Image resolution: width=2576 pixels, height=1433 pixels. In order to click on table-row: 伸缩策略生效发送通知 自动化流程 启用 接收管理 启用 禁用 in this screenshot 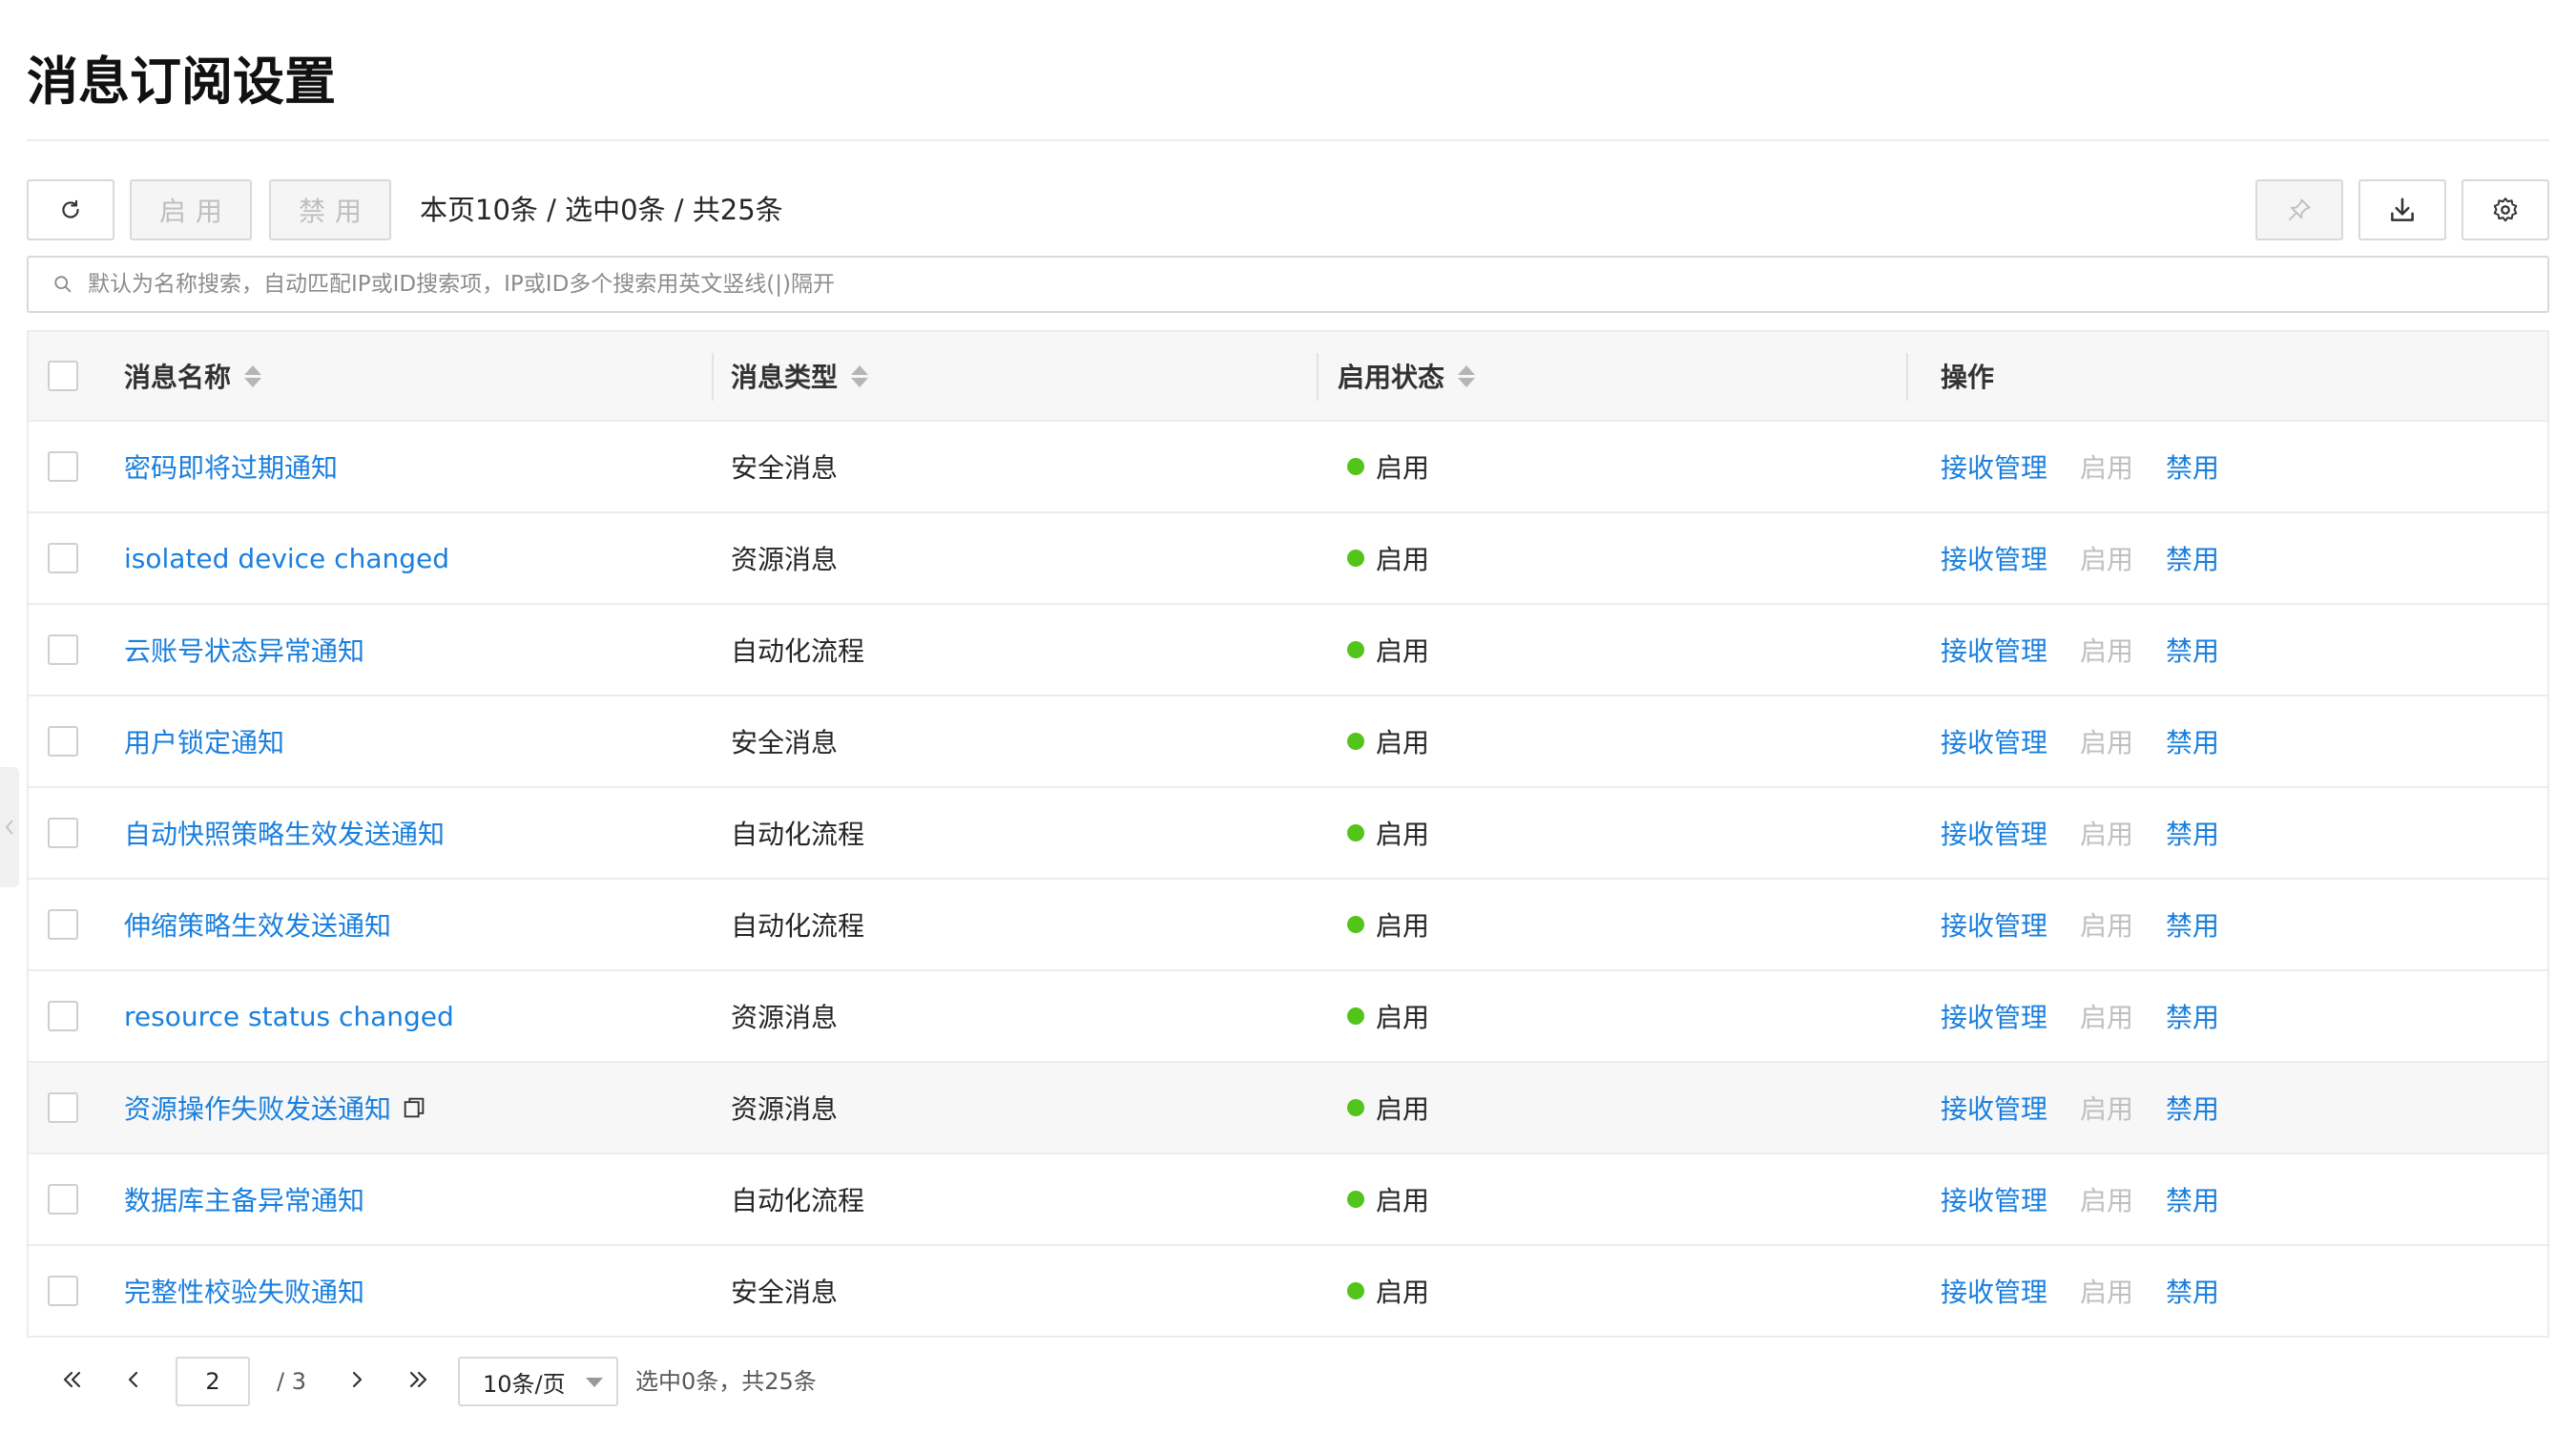, I will do `click(1288, 925)`.